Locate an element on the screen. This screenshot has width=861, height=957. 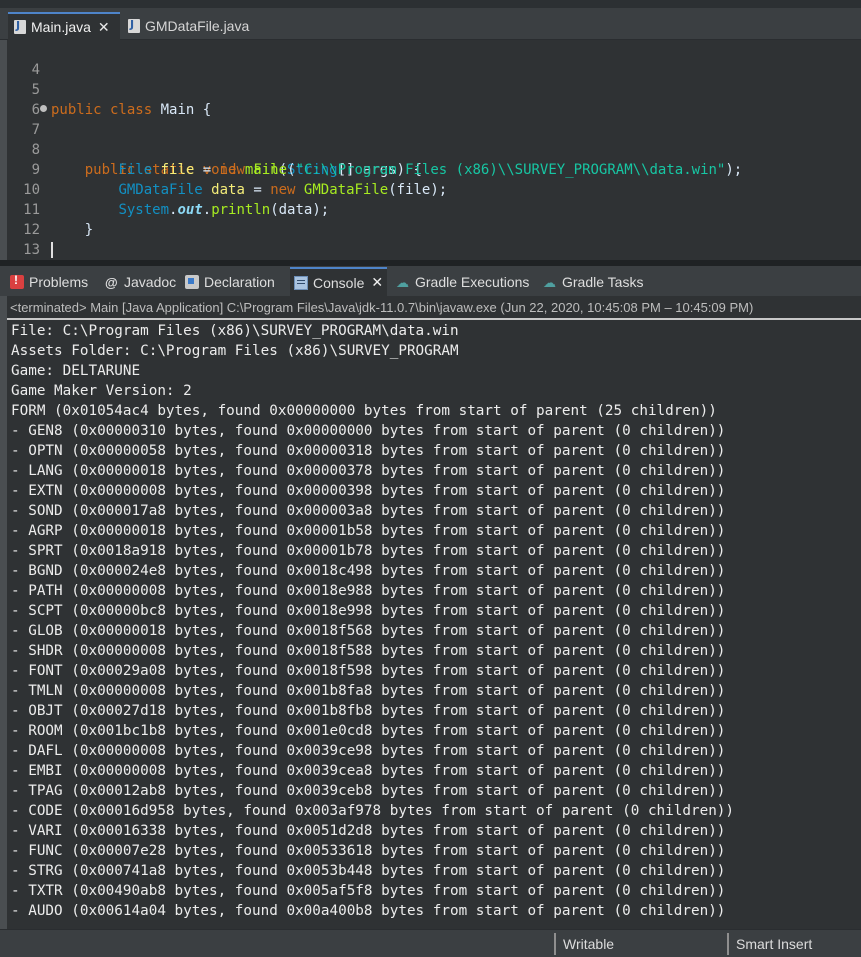
tab-label: Declaration is located at coordinates (239, 281).